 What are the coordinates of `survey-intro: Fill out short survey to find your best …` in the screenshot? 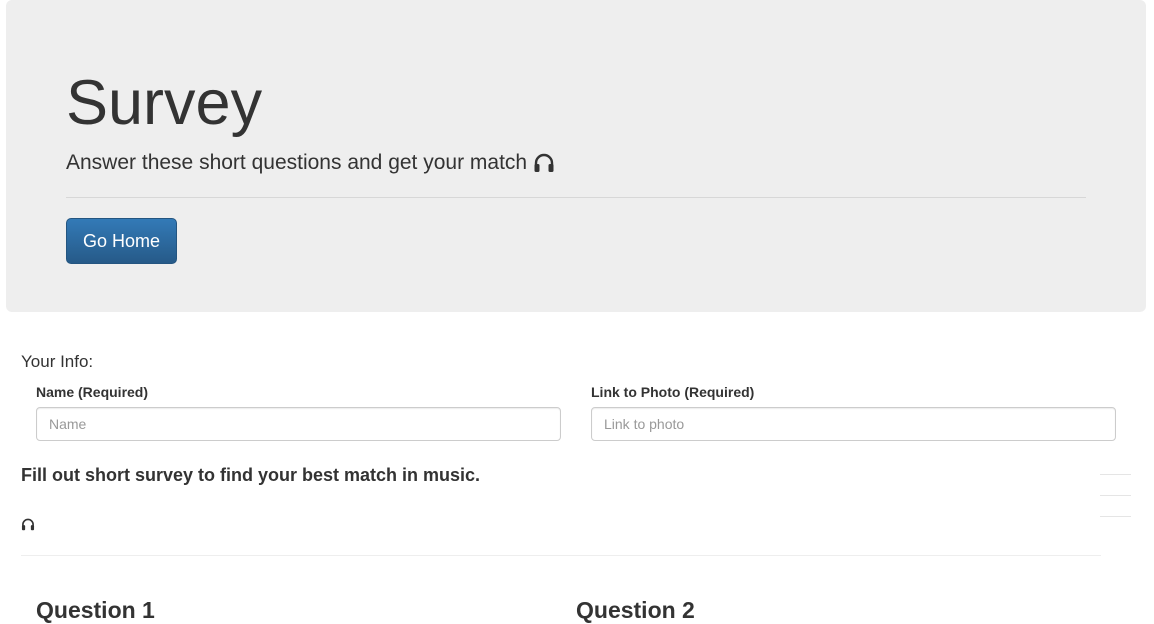 It's located at (251, 475).